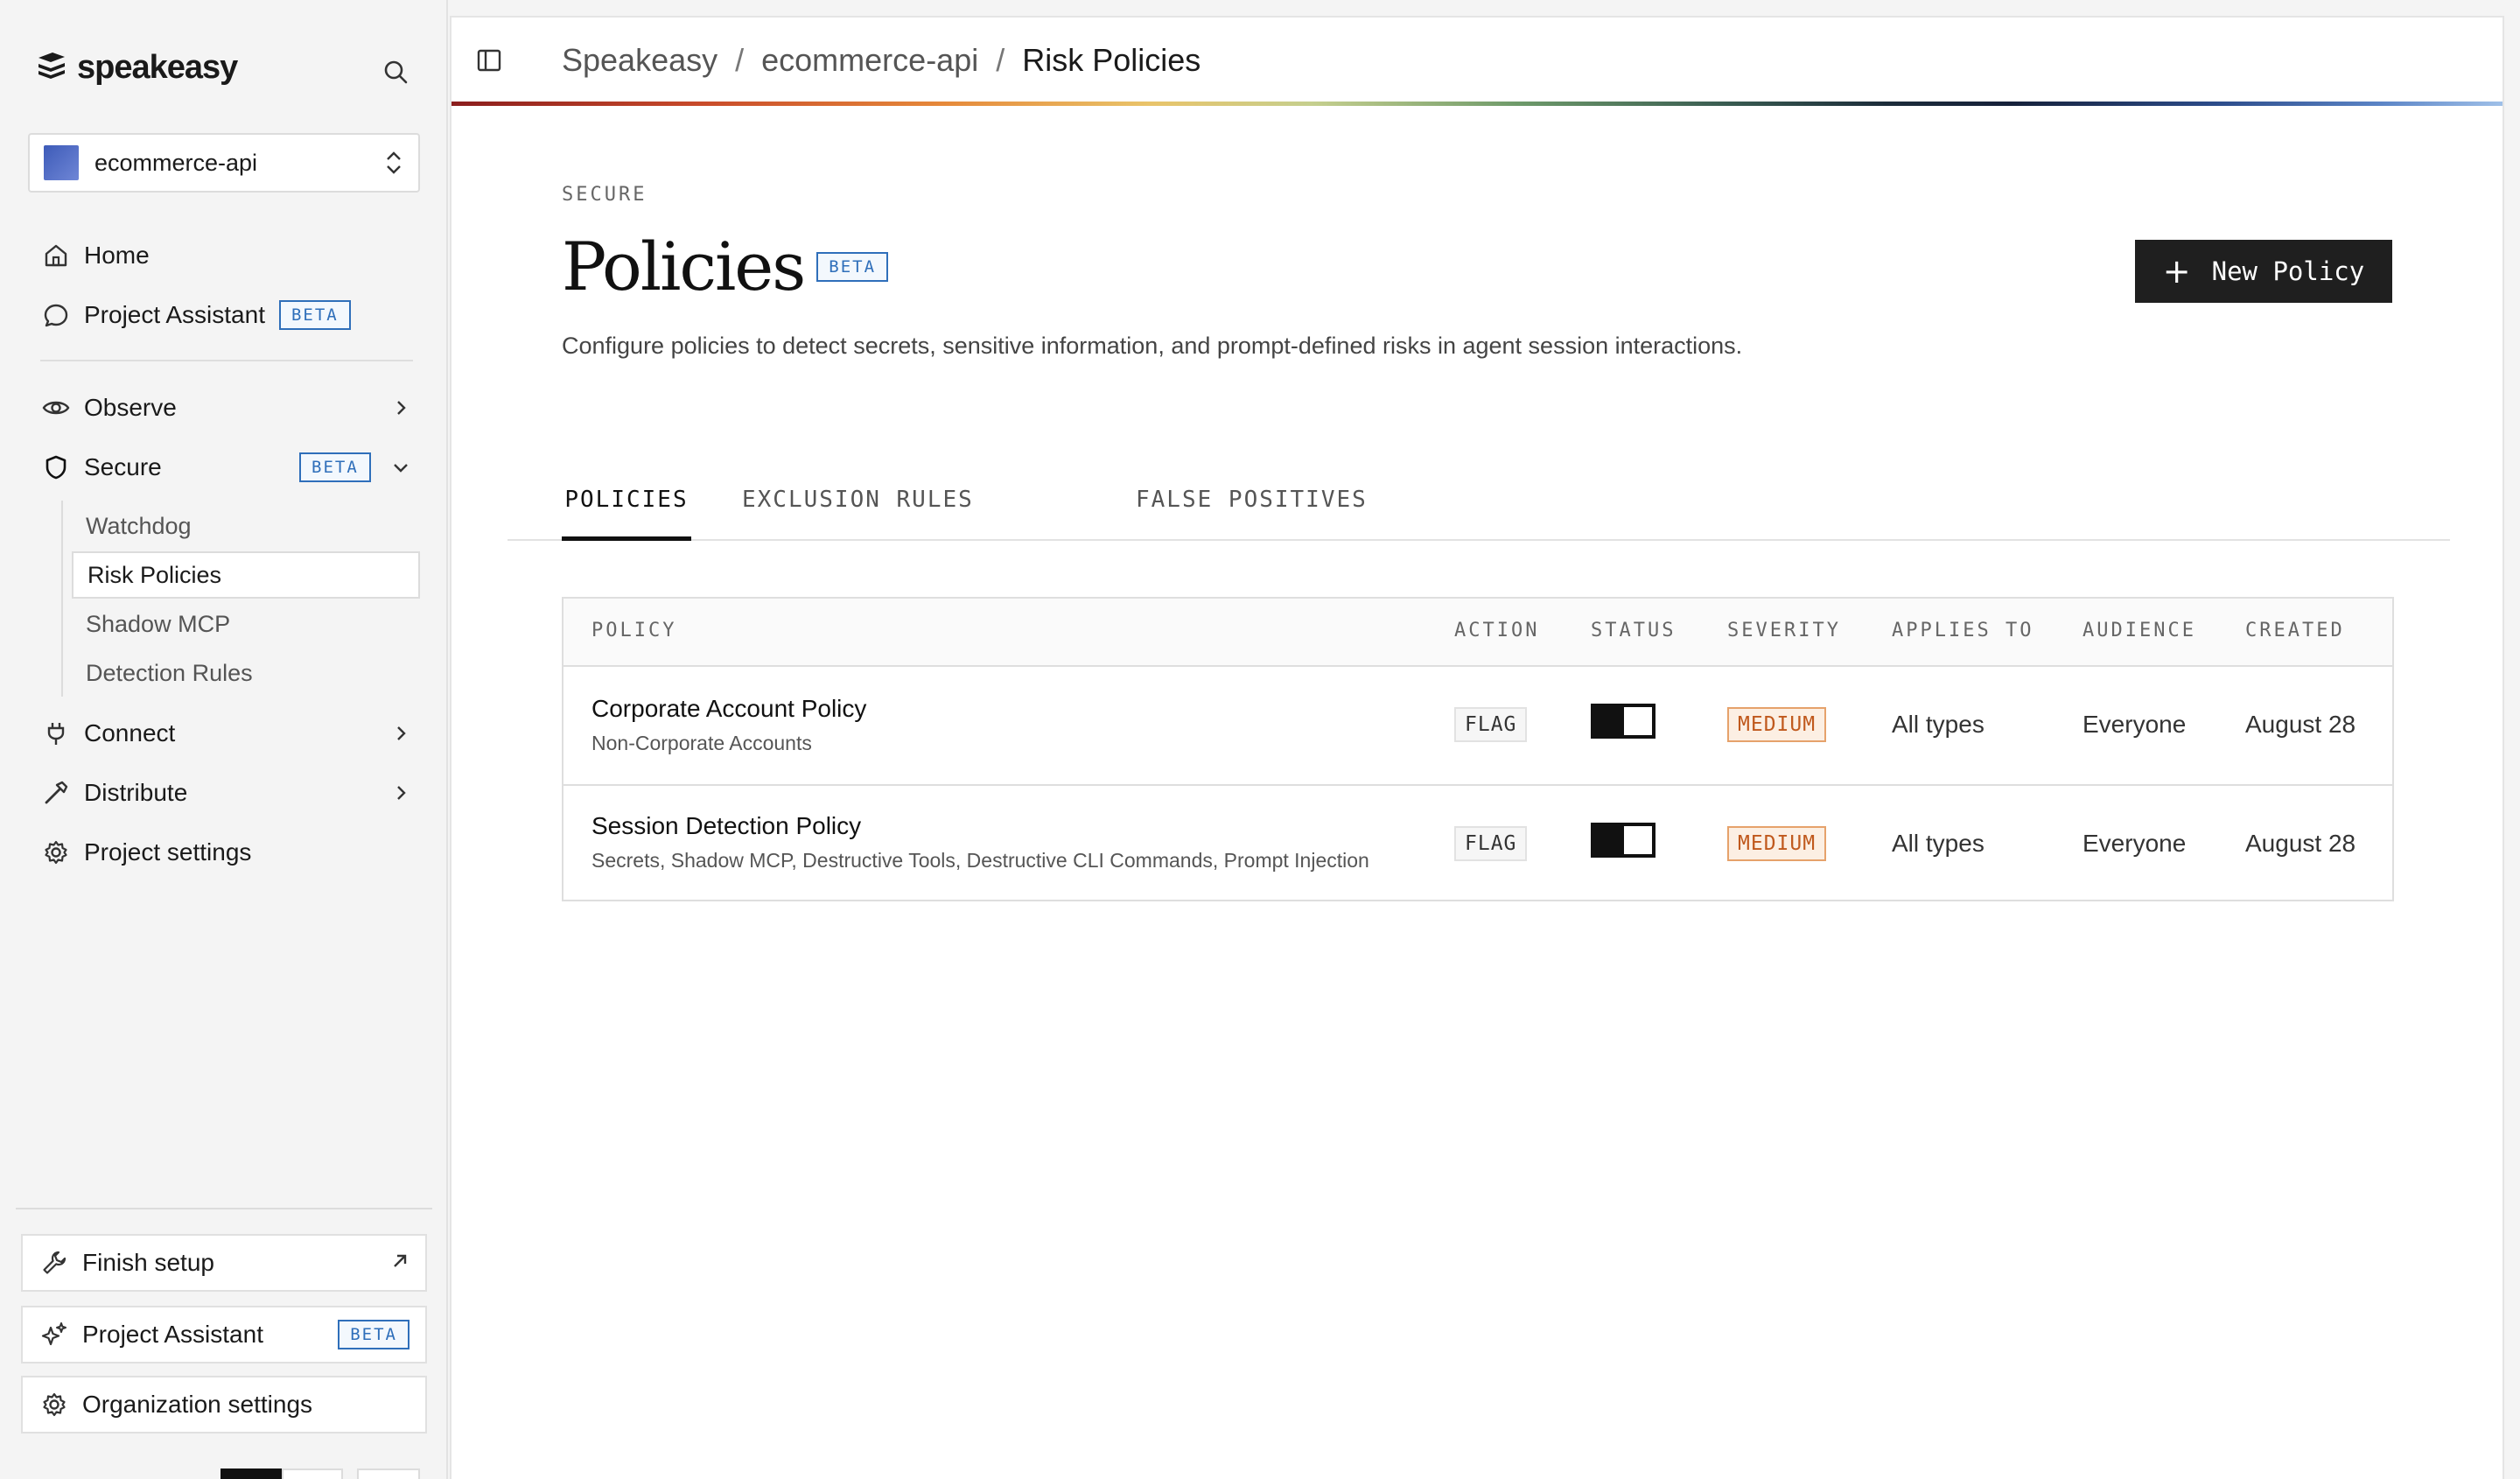 The width and height of the screenshot is (2520, 1479). I want to click on severity-badge: MEDIUM, so click(1777, 725).